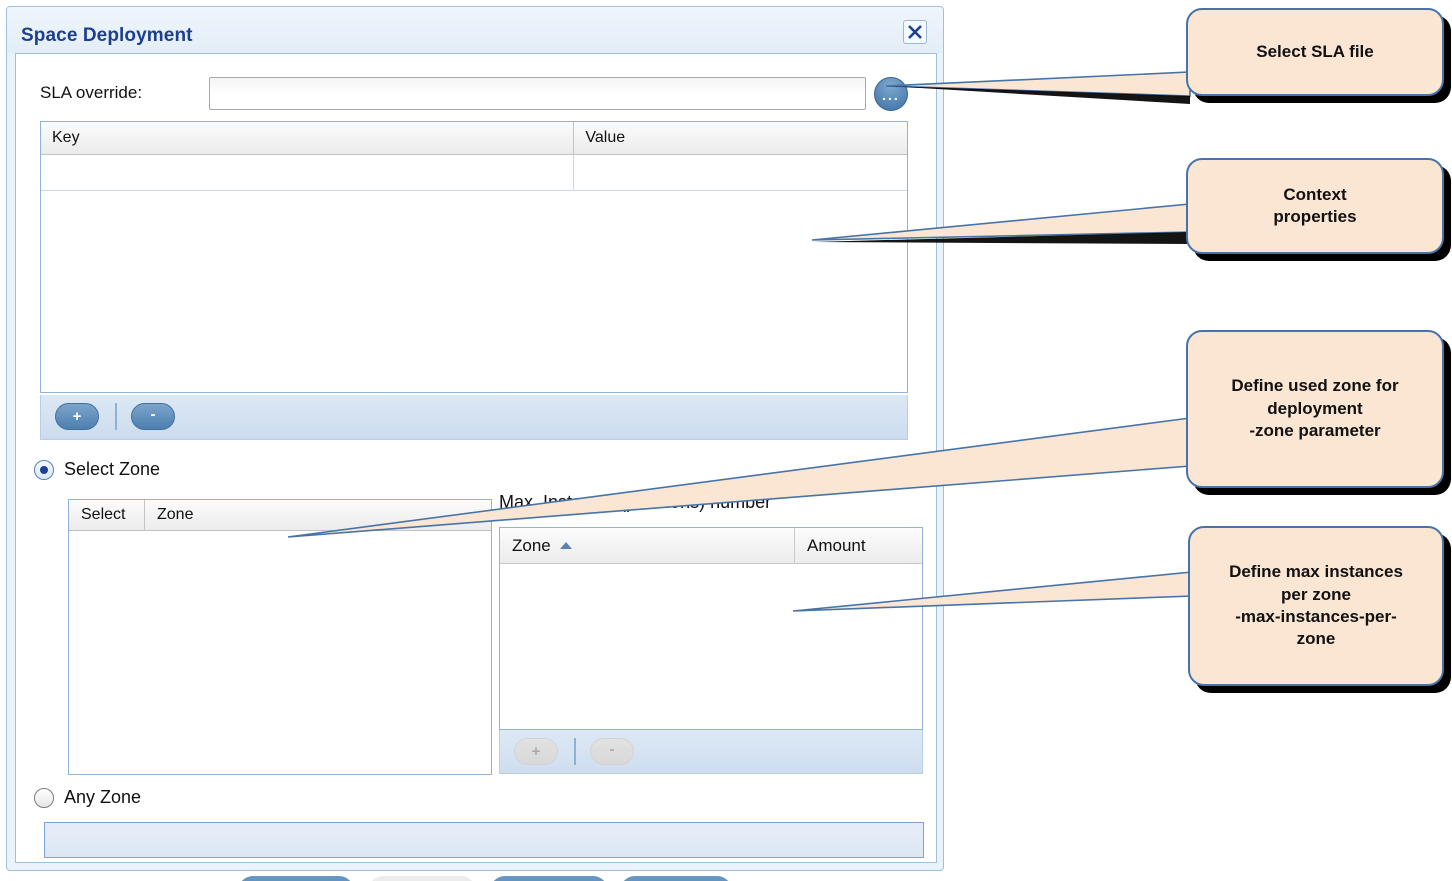  Describe the element at coordinates (91, 92) in the screenshot. I see `sla-override-label: SLA override:` at that location.